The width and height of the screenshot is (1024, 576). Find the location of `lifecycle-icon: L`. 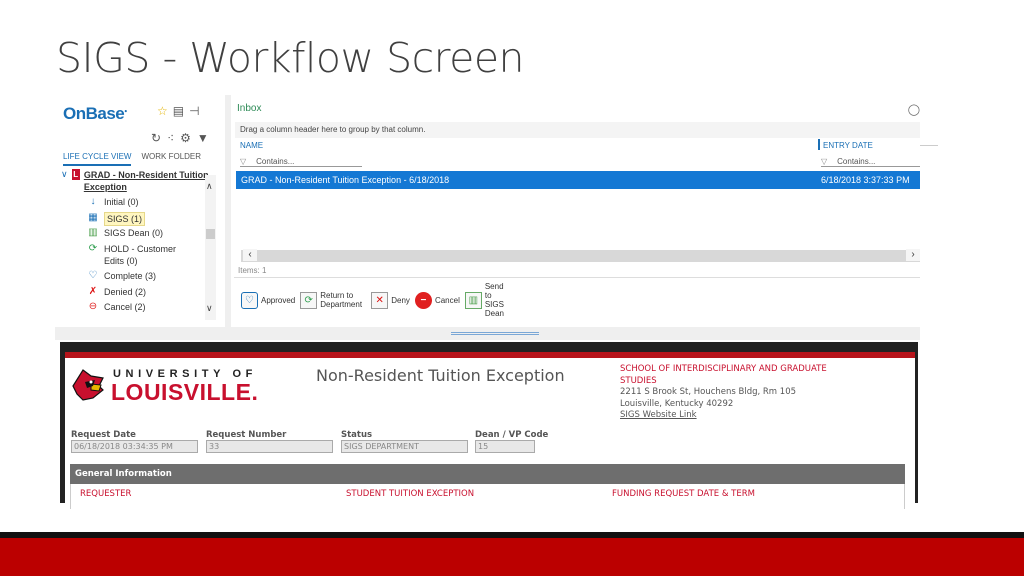

lifecycle-icon: L is located at coordinates (75, 174).